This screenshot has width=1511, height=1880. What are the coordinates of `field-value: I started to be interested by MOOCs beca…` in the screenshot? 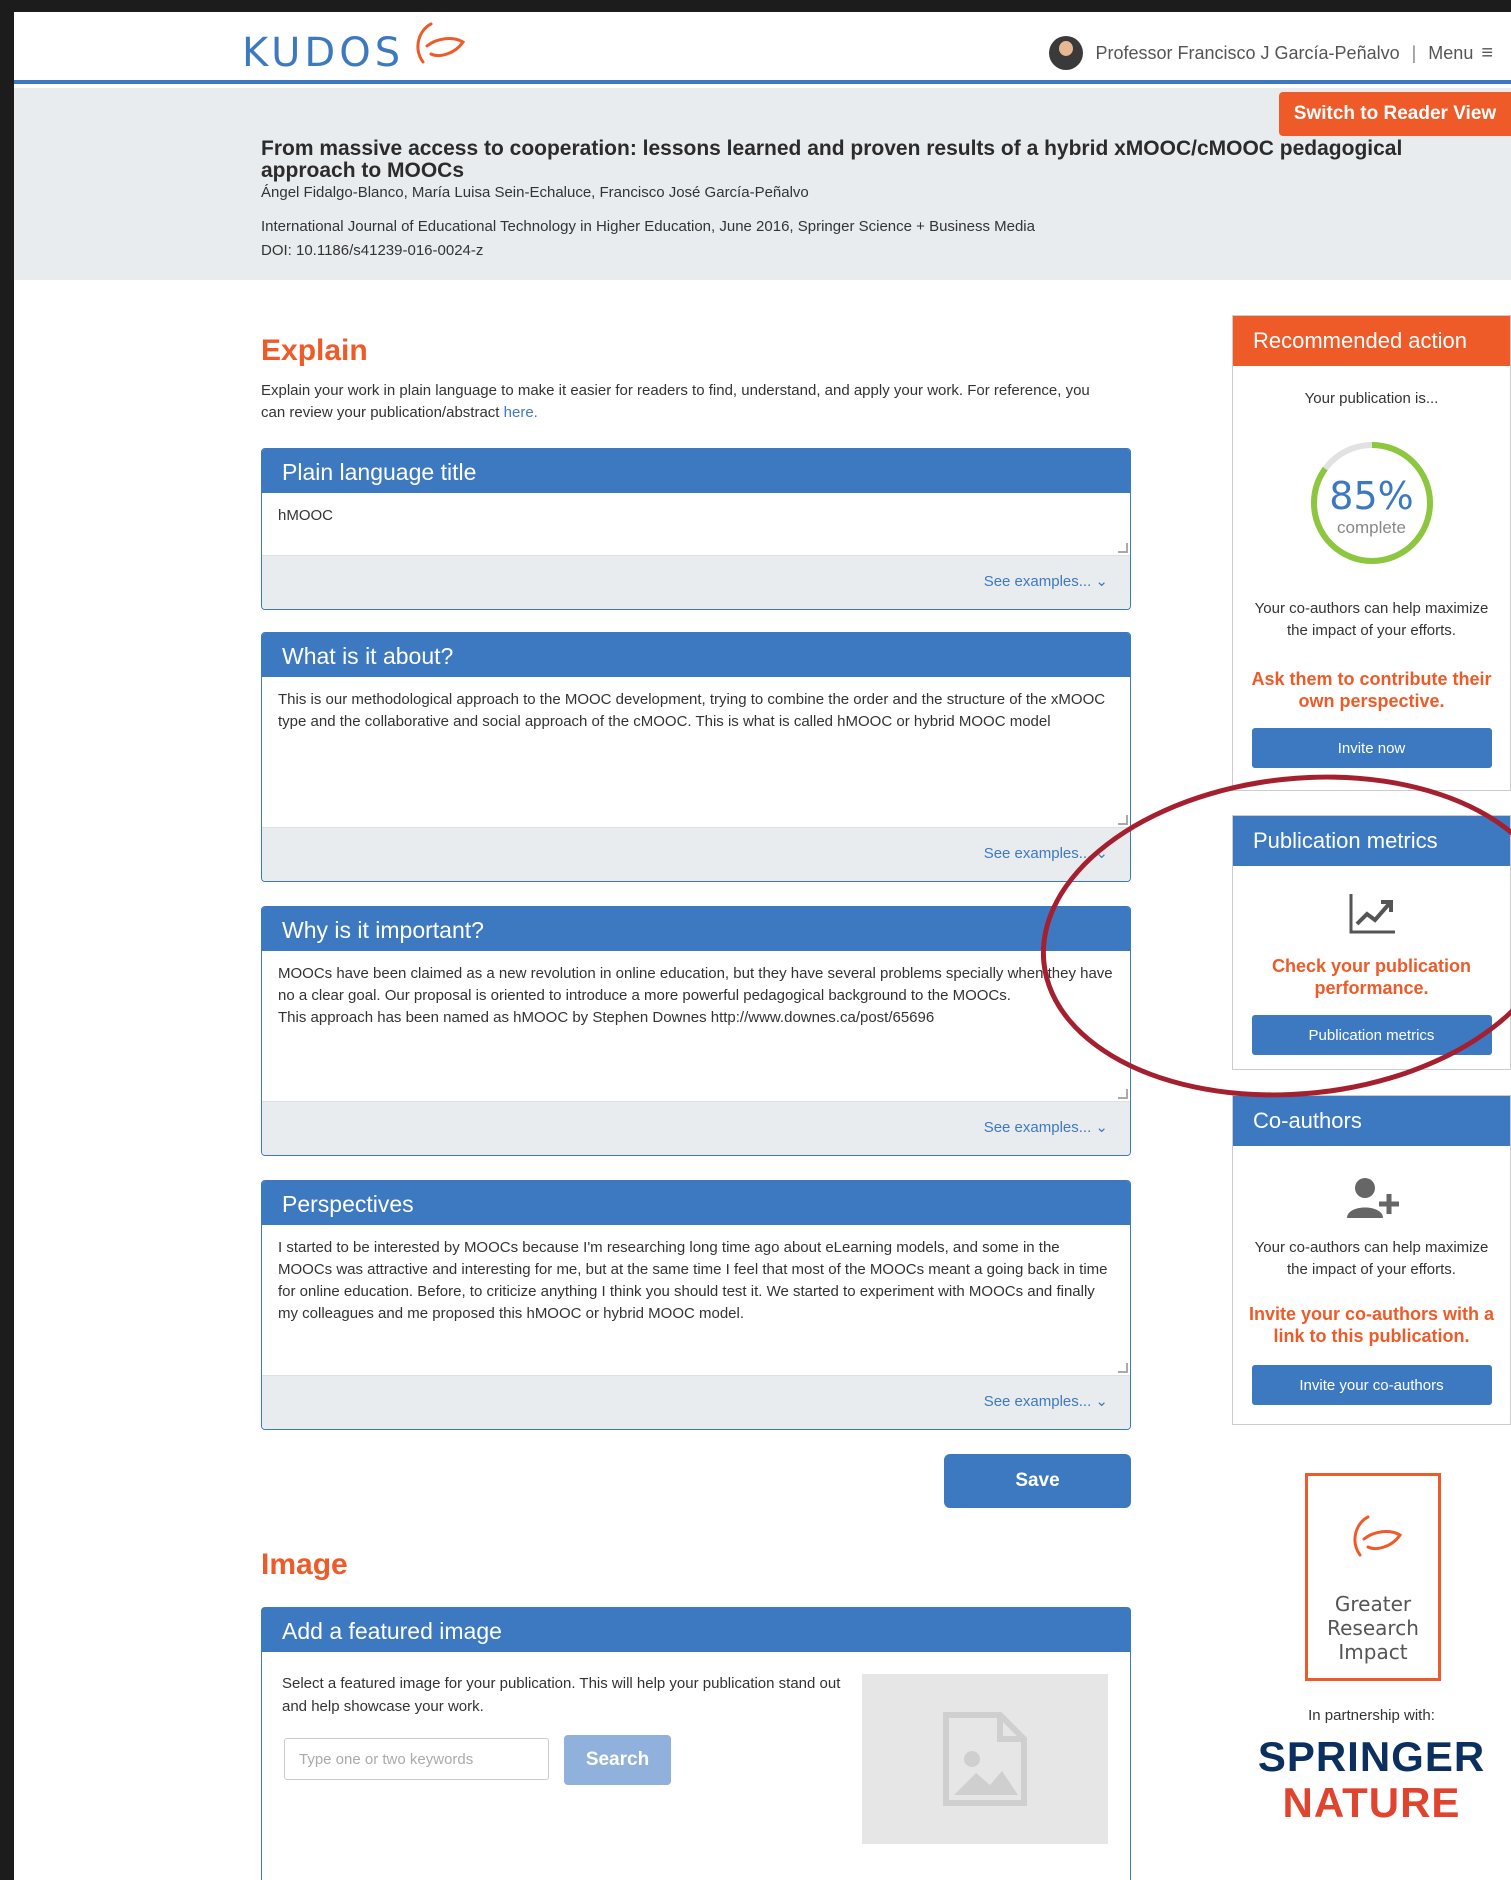 It's located at (693, 1280).